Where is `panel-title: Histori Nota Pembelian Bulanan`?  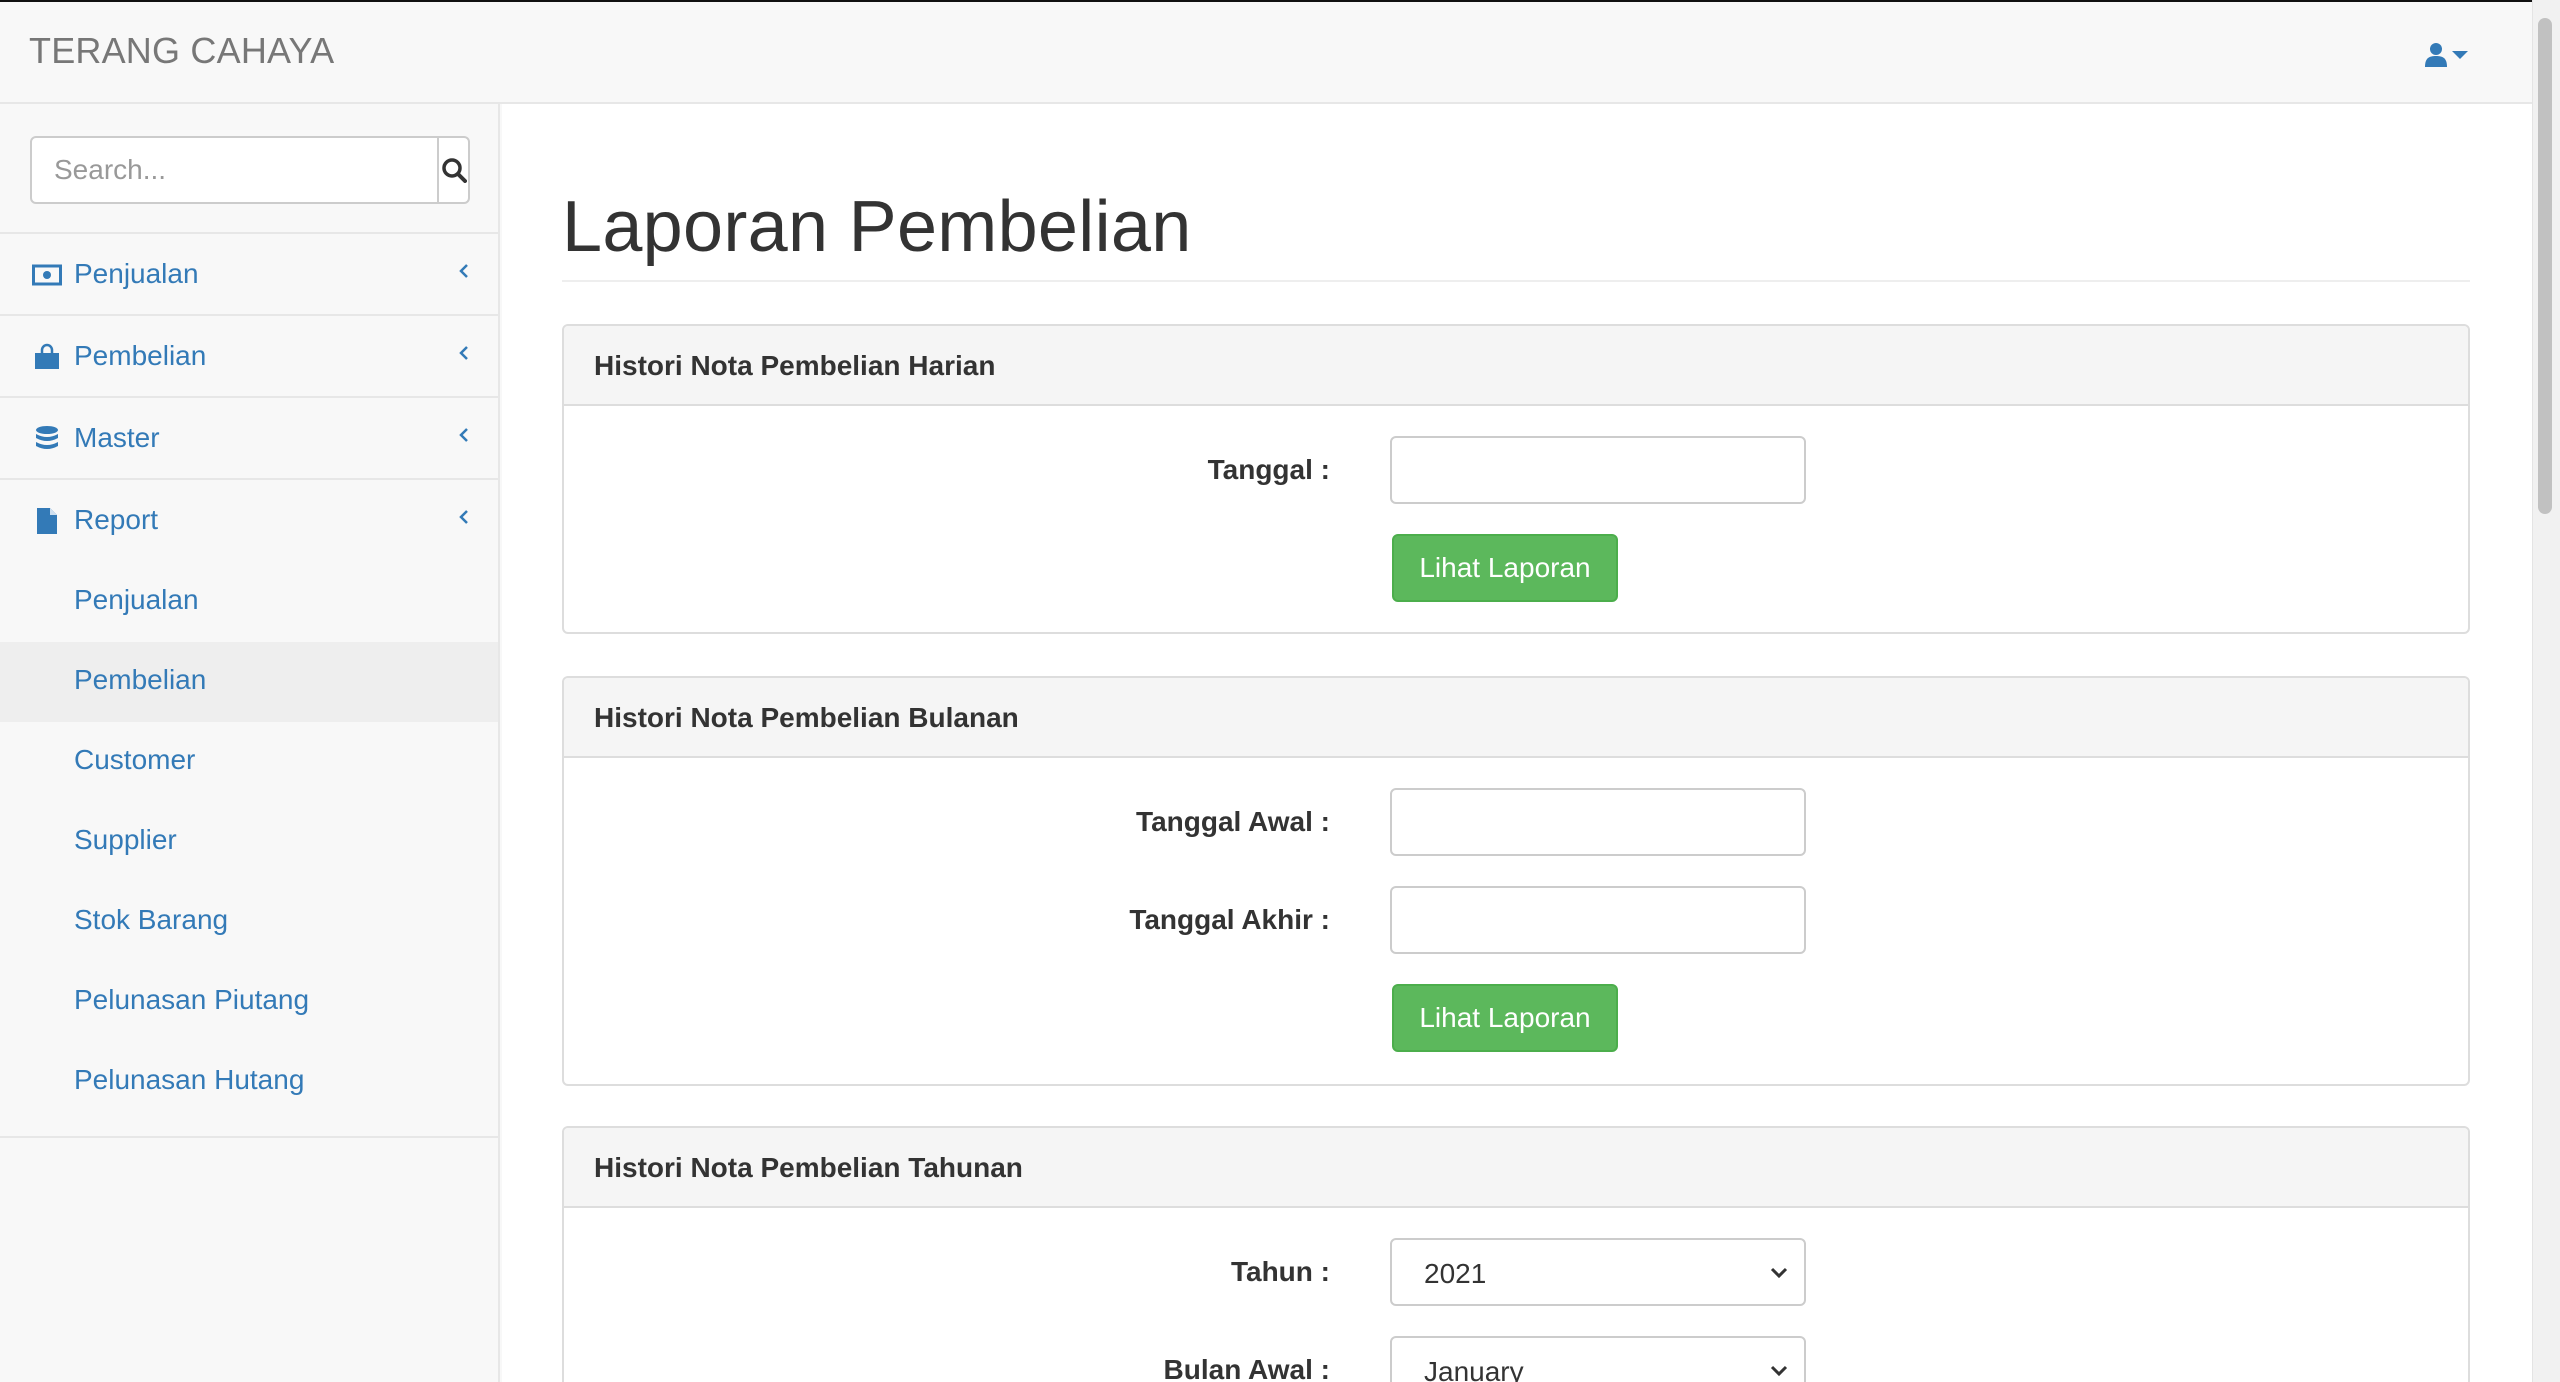
panel-title: Histori Nota Pembelian Bulanan is located at coordinates (806, 717).